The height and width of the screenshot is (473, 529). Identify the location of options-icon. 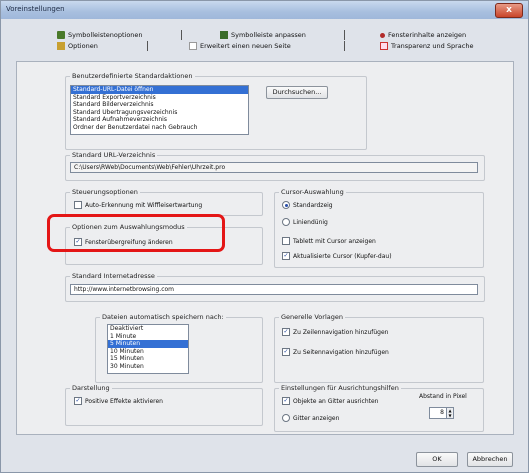
(61, 46).